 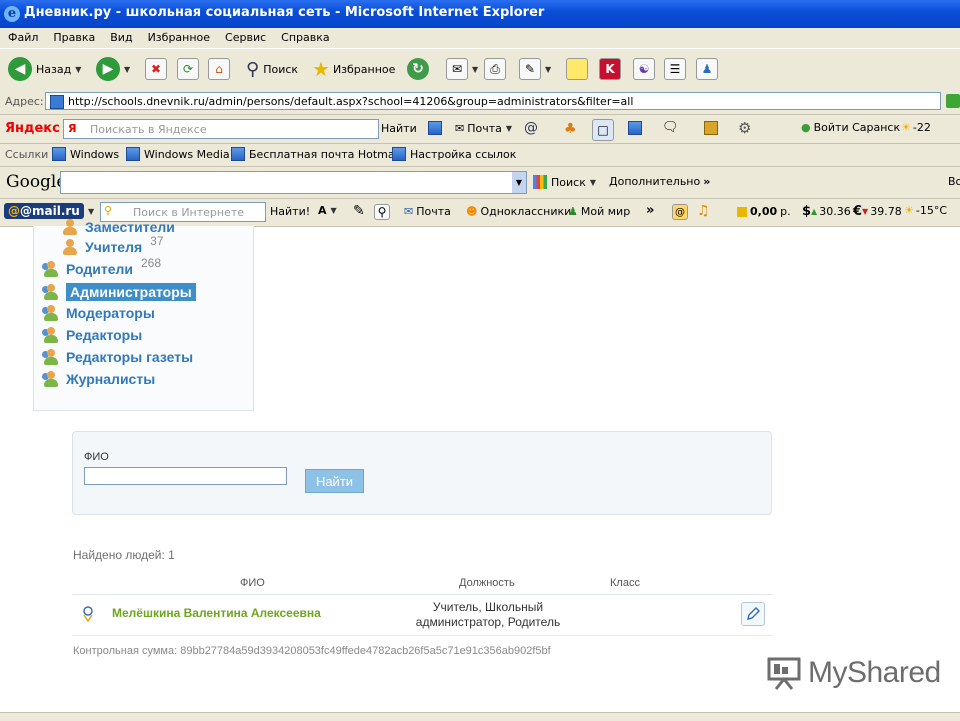 I want to click on history-button: ↻, so click(x=418, y=69).